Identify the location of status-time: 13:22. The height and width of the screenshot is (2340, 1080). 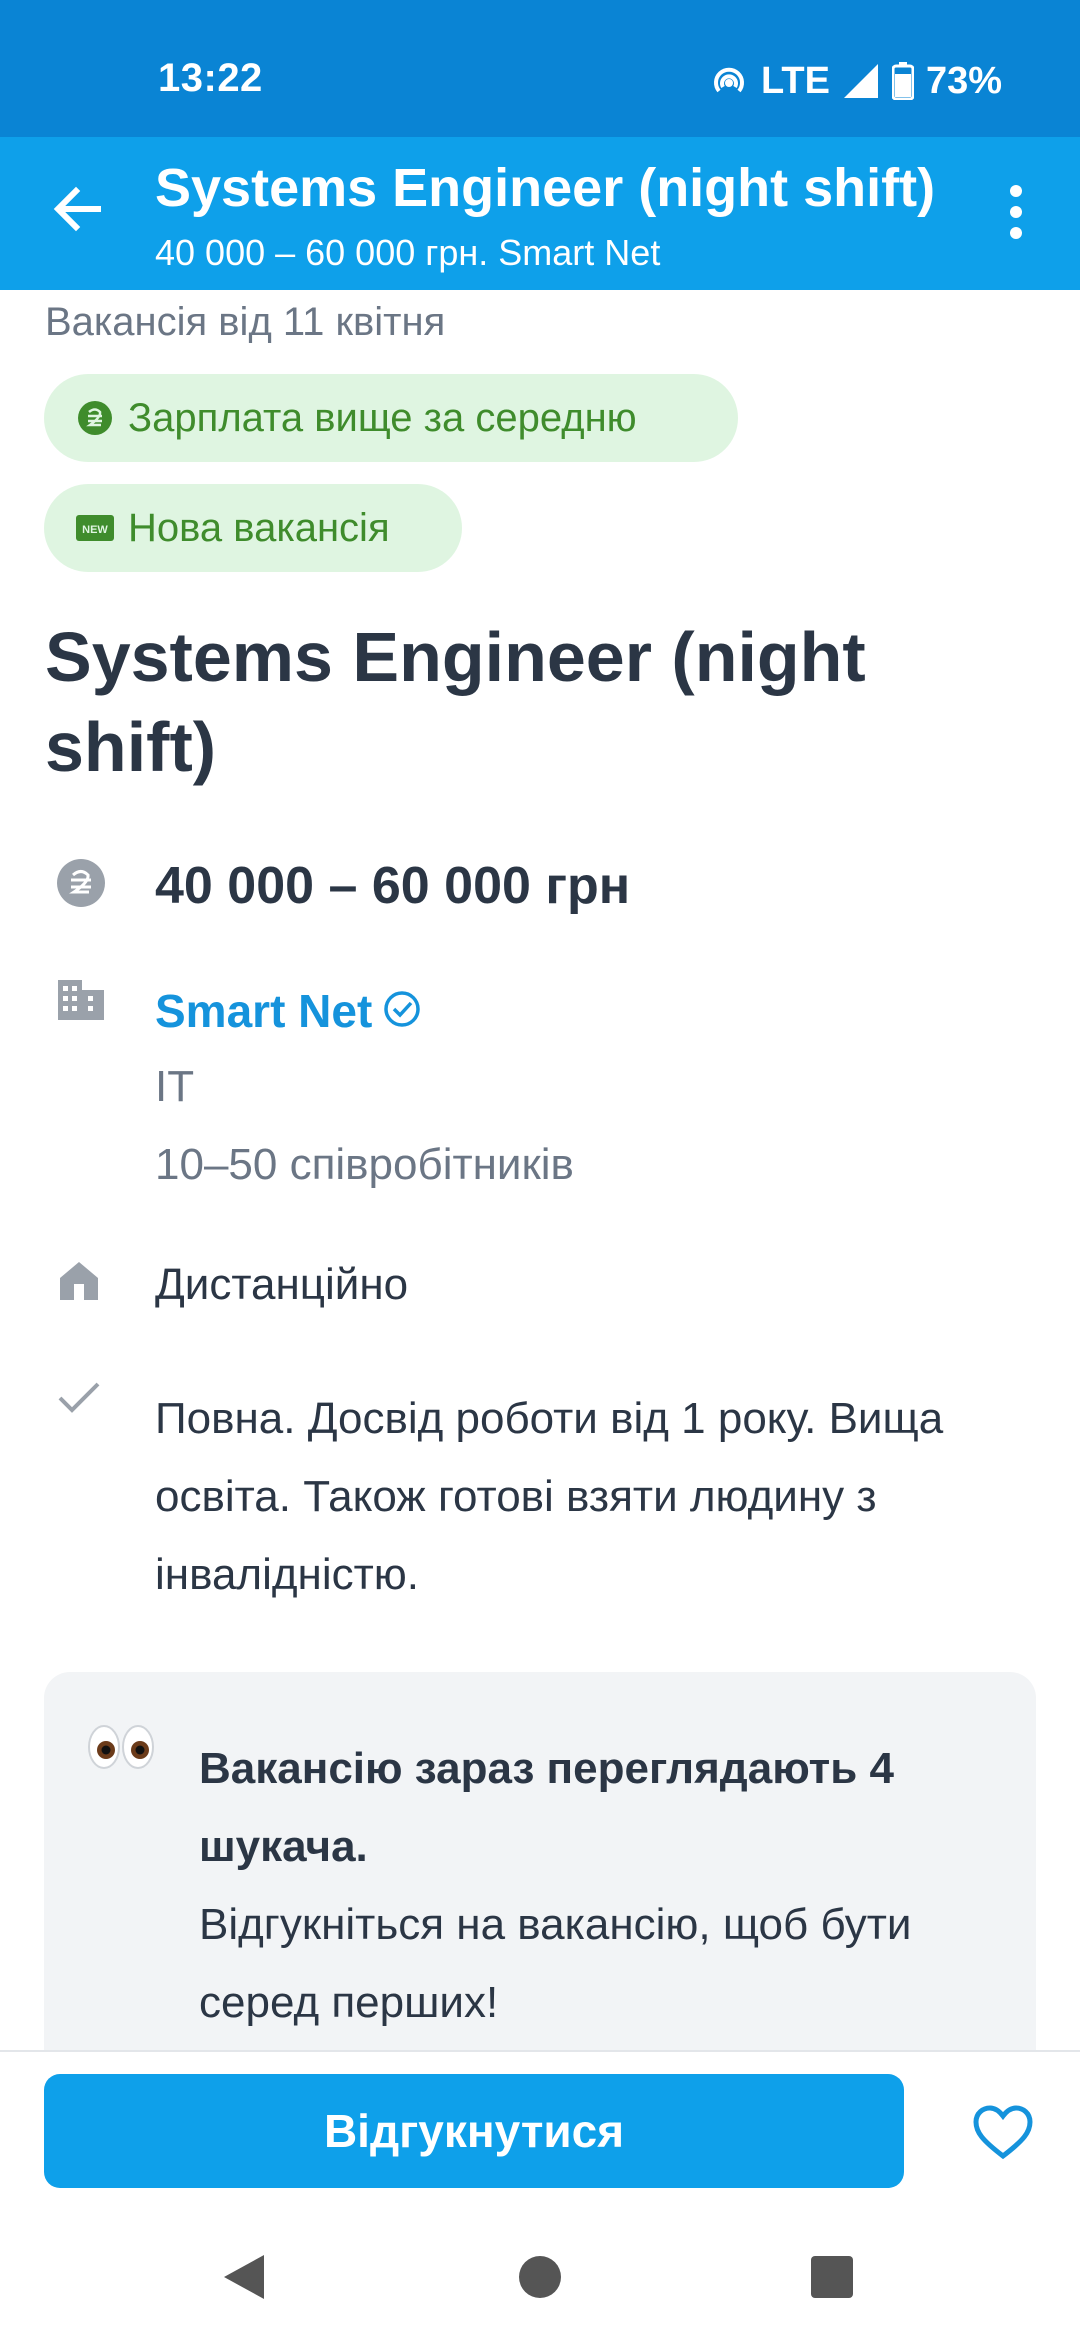
(210, 78).